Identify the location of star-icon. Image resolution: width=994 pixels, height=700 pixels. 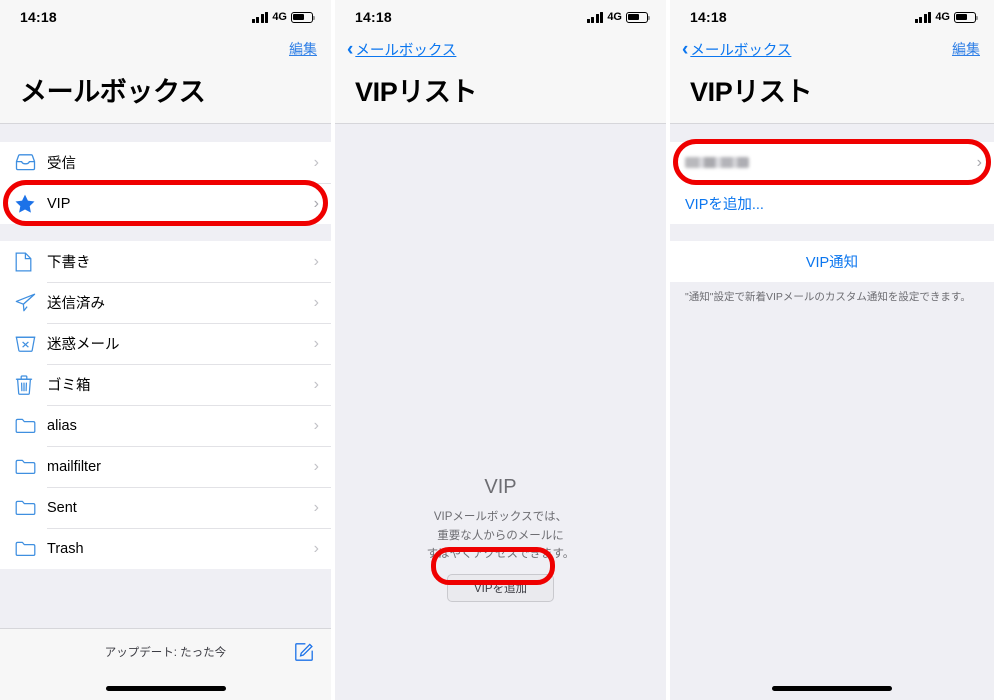
(31, 203).